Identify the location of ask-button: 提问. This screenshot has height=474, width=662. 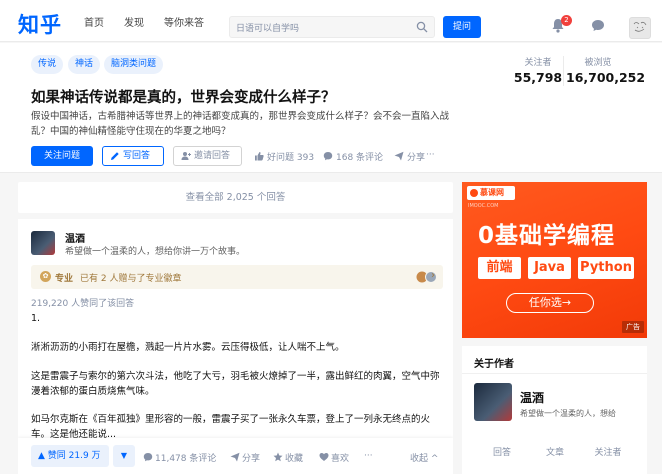
(462, 27).